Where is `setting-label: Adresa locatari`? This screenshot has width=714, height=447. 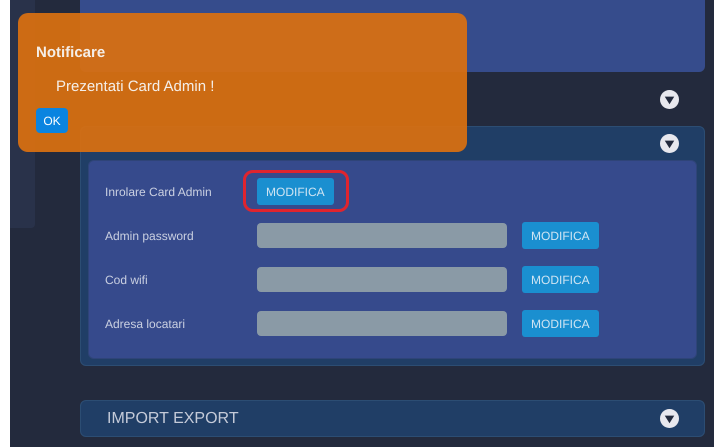 setting-label: Adresa locatari is located at coordinates (145, 323).